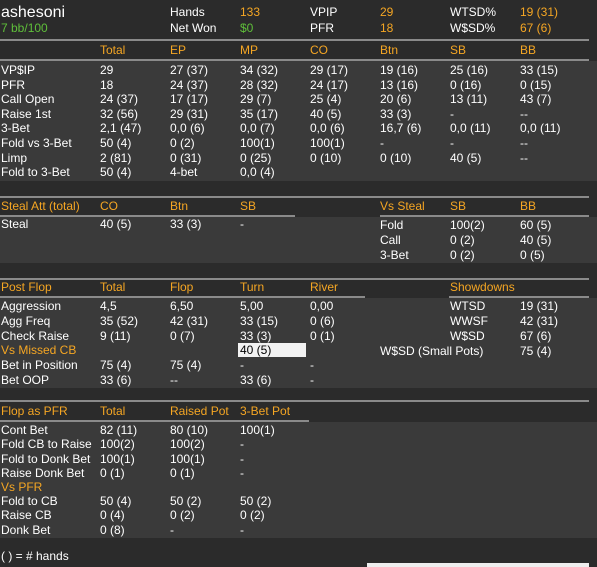  What do you see at coordinates (432, 351) in the screenshot?
I see `showdowns-row-label: W$SD (Small Pots)` at bounding box center [432, 351].